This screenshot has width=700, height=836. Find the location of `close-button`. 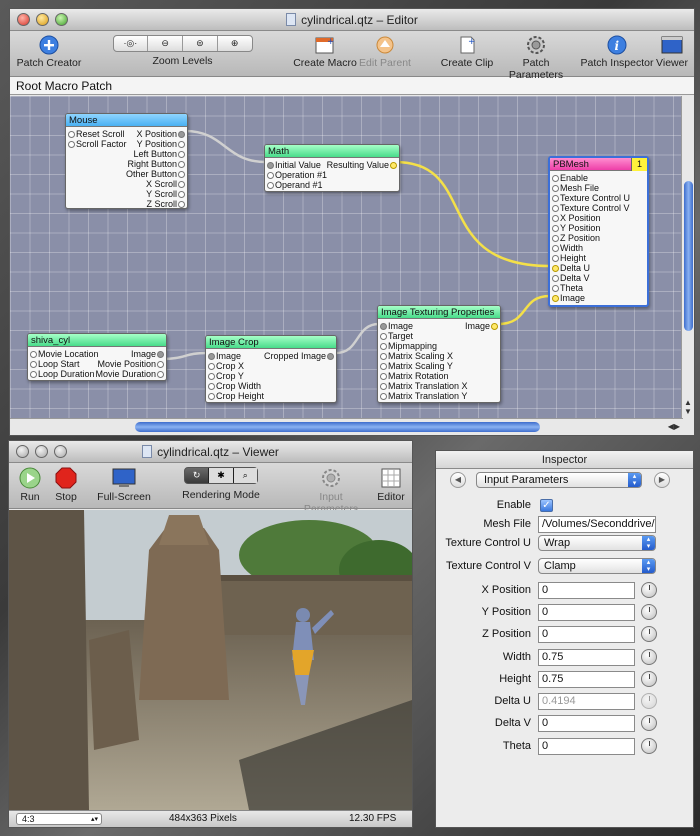

close-button is located at coordinates (23, 19).